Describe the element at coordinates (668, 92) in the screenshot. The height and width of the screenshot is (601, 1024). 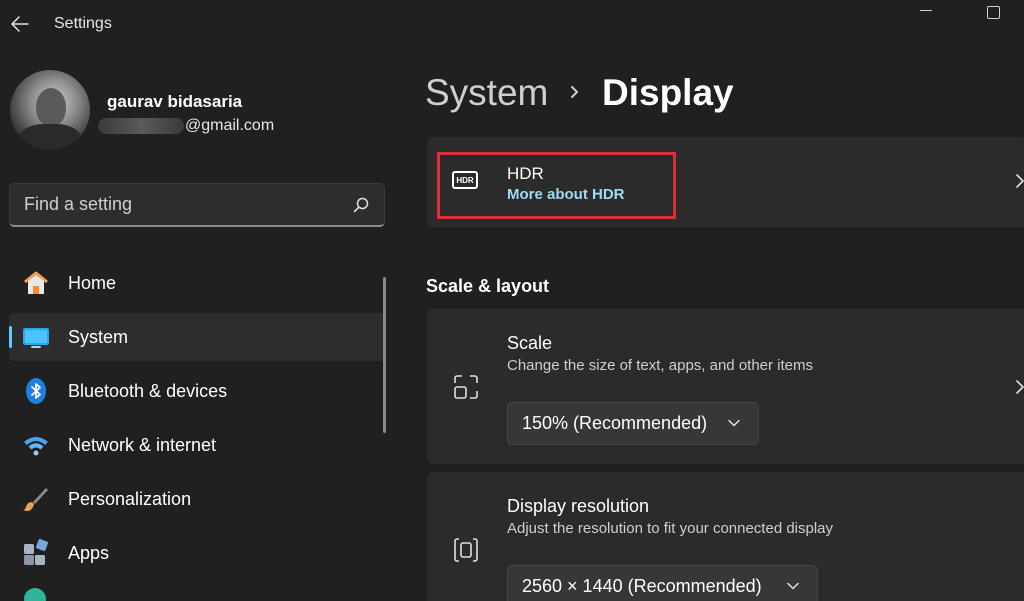
I see `page-title: Display` at that location.